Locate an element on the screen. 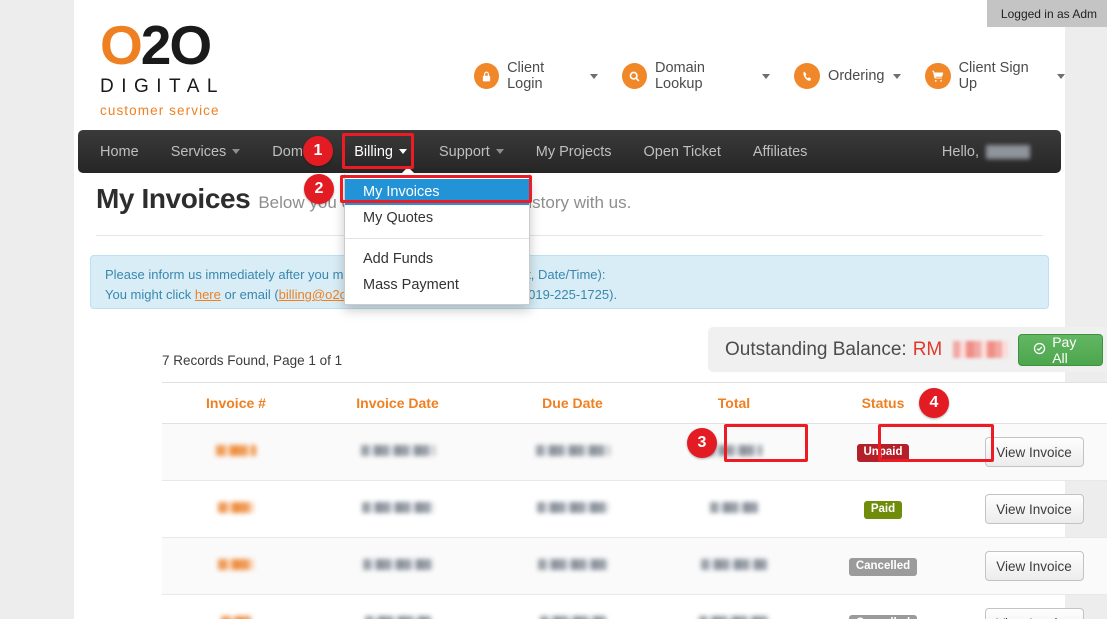 This screenshot has width=1107, height=619. cell-status: Unpaid is located at coordinates (883, 452).